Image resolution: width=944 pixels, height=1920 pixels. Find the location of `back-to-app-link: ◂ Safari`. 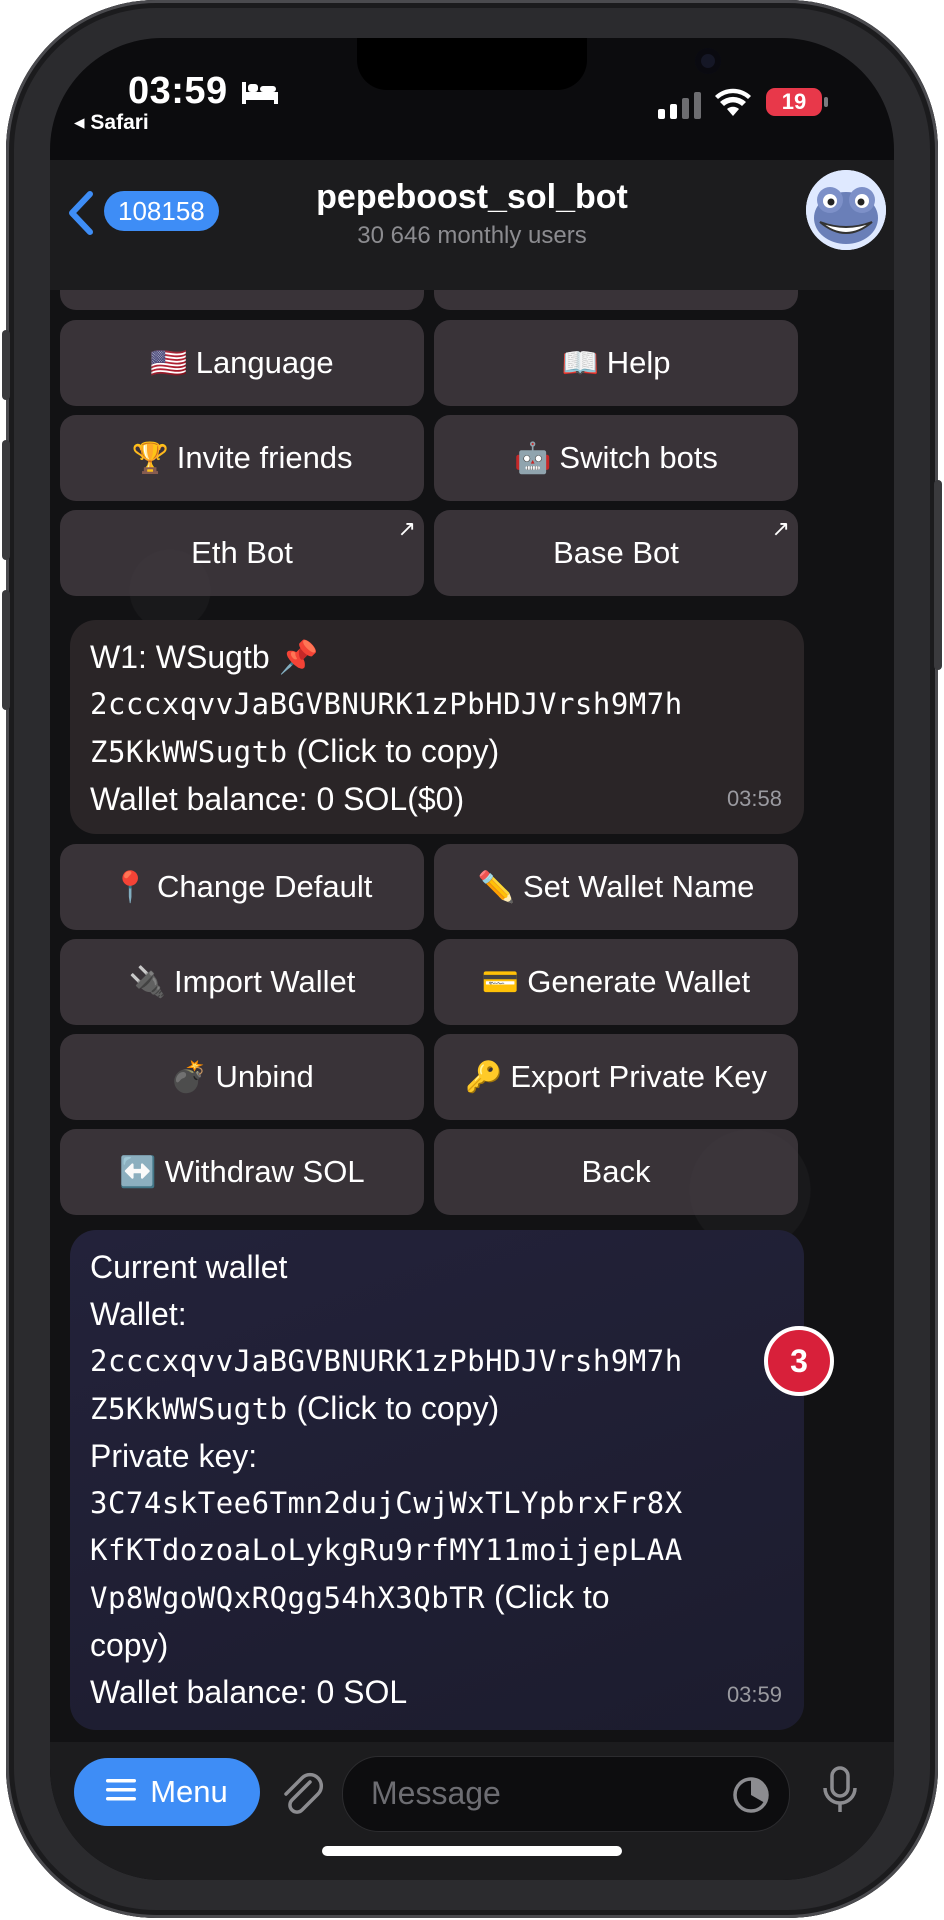

back-to-app-link: ◂ Safari is located at coordinates (111, 122).